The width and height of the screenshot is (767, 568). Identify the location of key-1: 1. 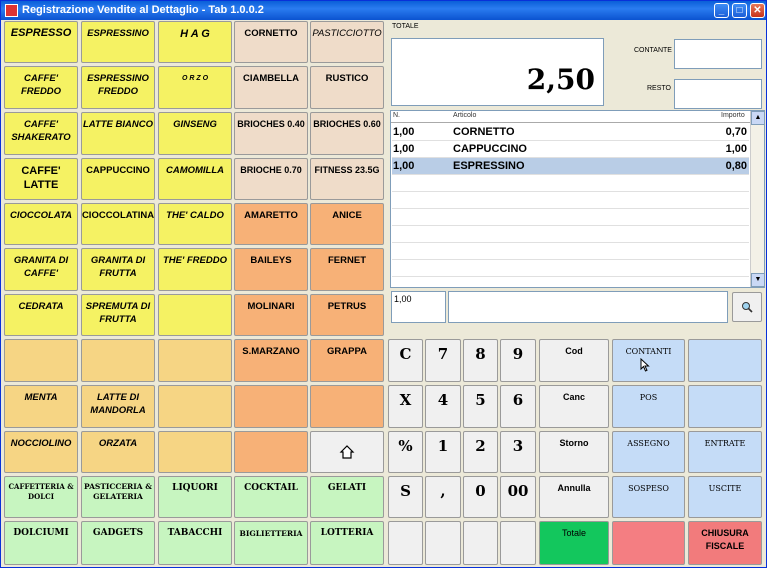
(443, 452).